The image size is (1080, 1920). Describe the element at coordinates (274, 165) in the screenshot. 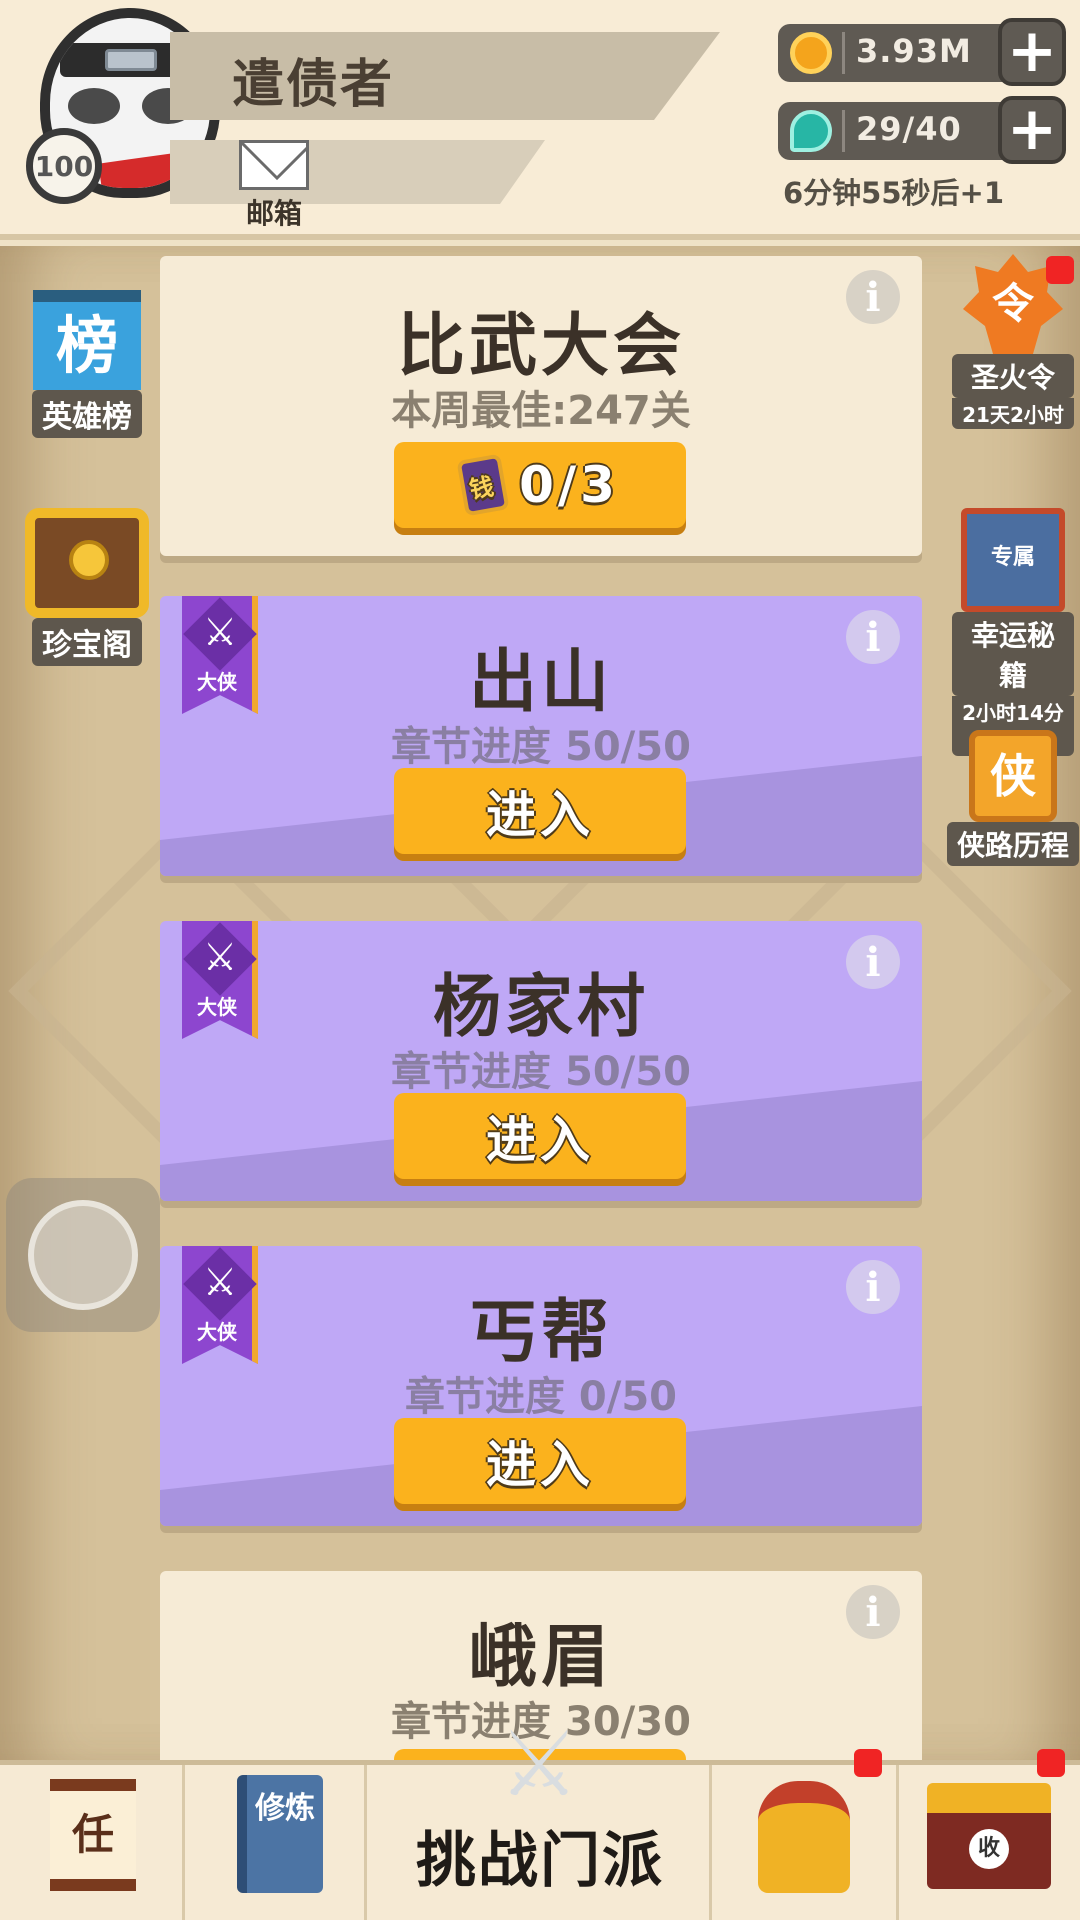

I see `envelope-icon` at that location.